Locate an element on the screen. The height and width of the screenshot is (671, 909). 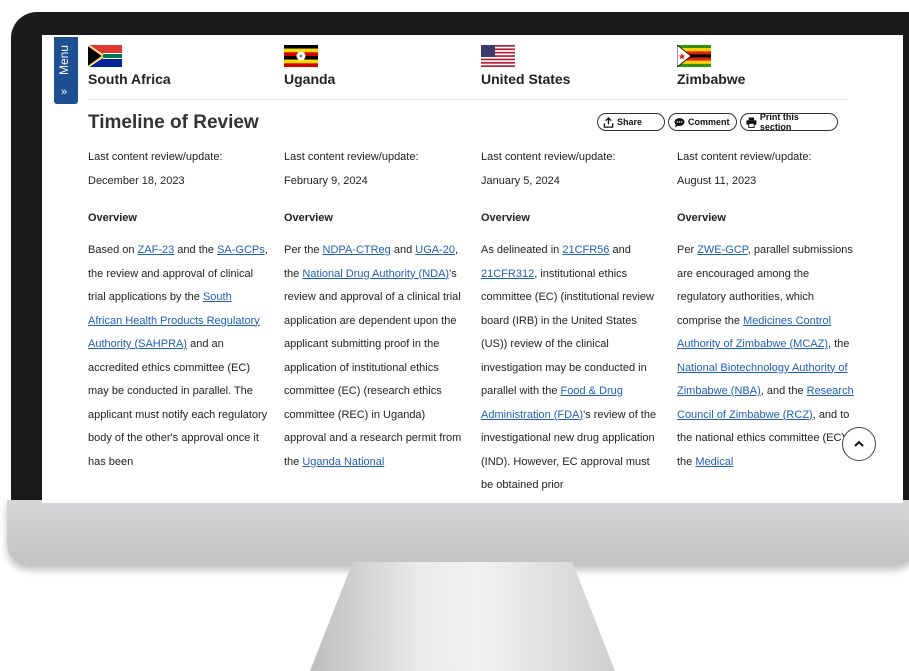
country-name: Uganda is located at coordinates (310, 79).